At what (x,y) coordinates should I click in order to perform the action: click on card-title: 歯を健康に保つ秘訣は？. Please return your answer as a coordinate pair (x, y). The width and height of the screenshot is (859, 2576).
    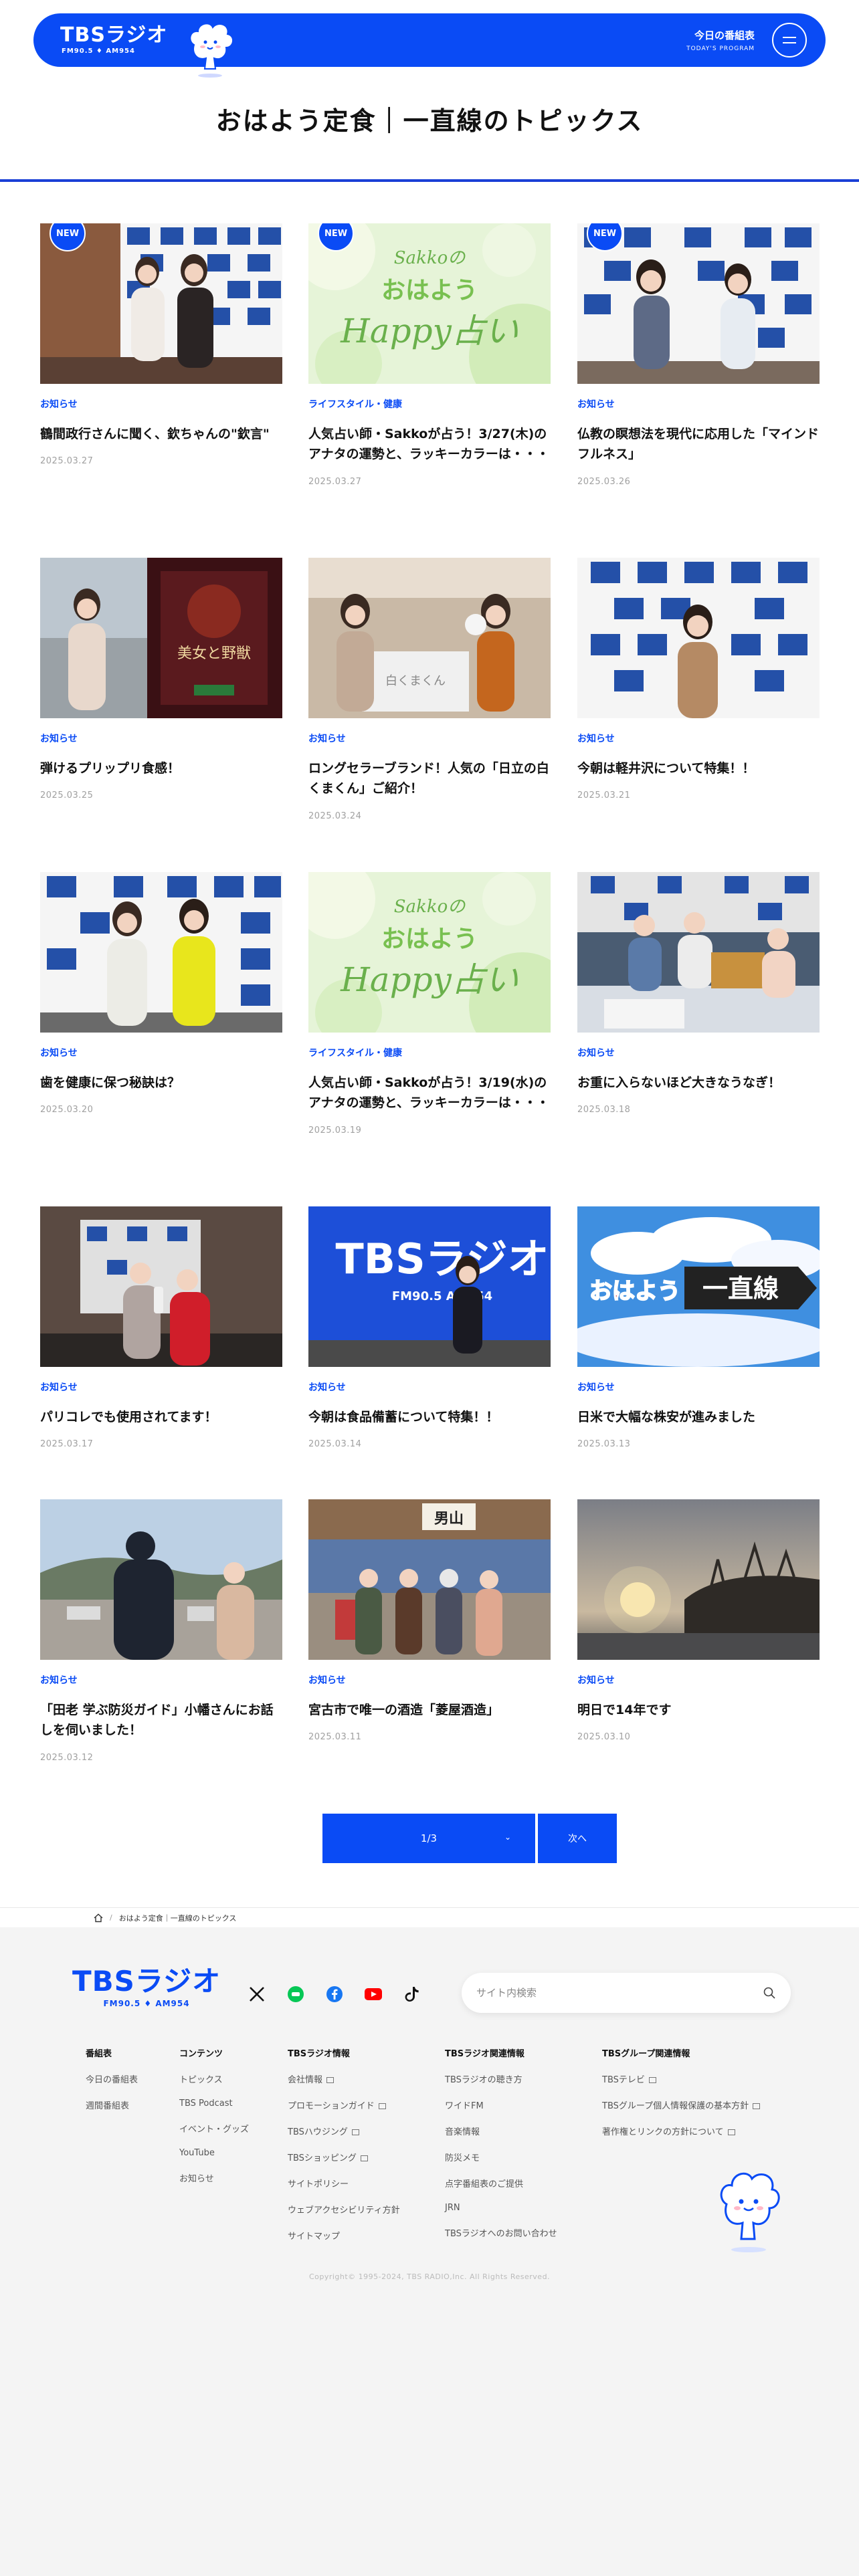
    Looking at the image, I should click on (161, 1083).